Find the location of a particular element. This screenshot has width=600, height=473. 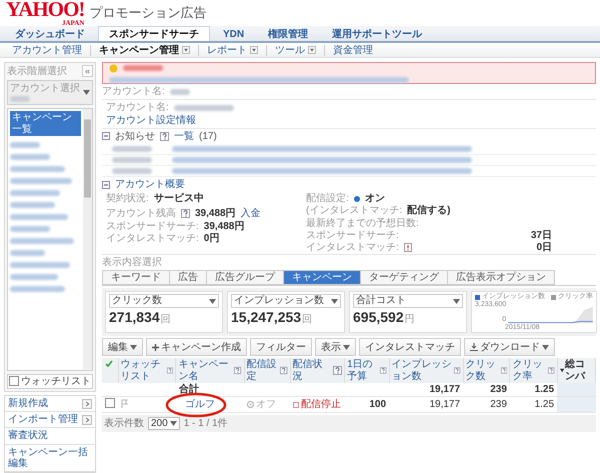

column-header: 総コンバ is located at coordinates (576, 370).